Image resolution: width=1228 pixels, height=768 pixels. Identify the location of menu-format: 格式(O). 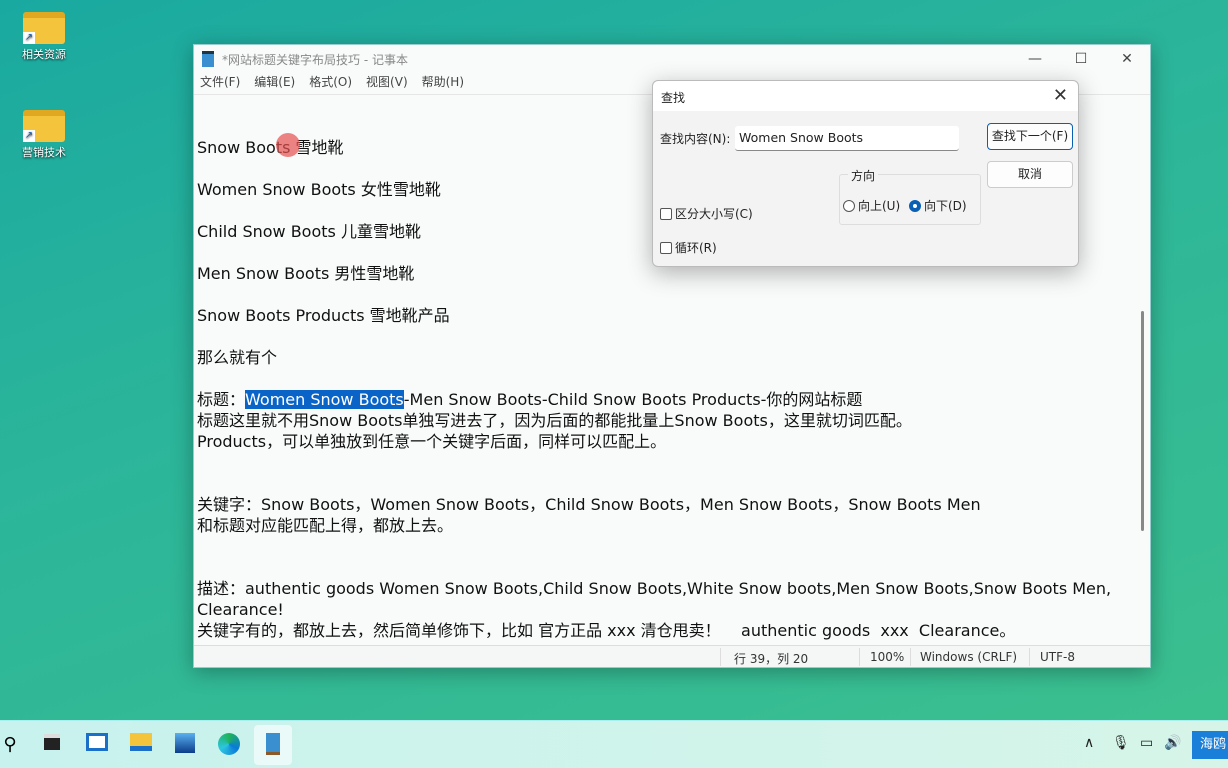
(330, 83).